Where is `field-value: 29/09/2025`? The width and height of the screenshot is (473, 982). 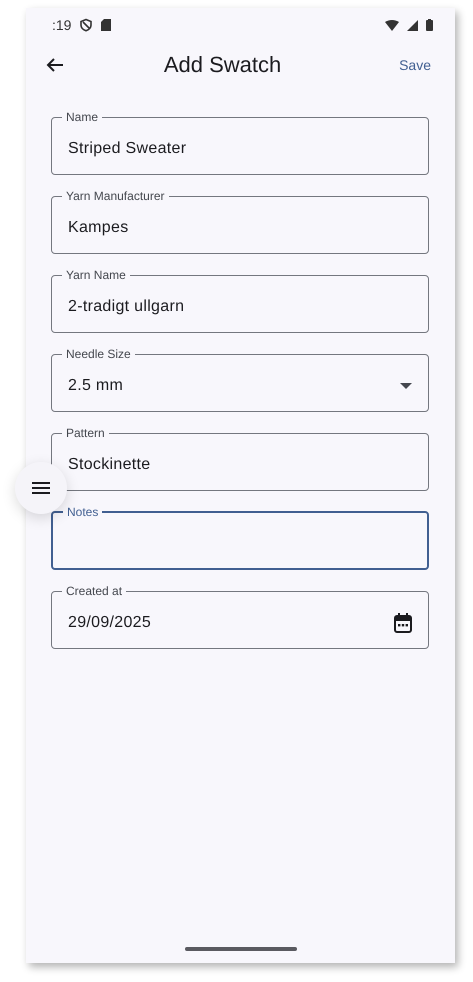 field-value: 29/09/2025 is located at coordinates (110, 623).